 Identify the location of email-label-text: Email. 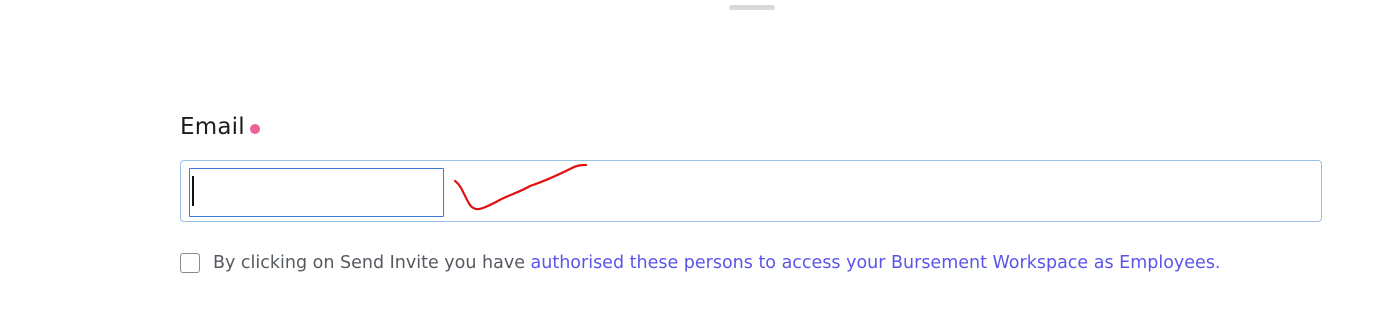
(212, 127).